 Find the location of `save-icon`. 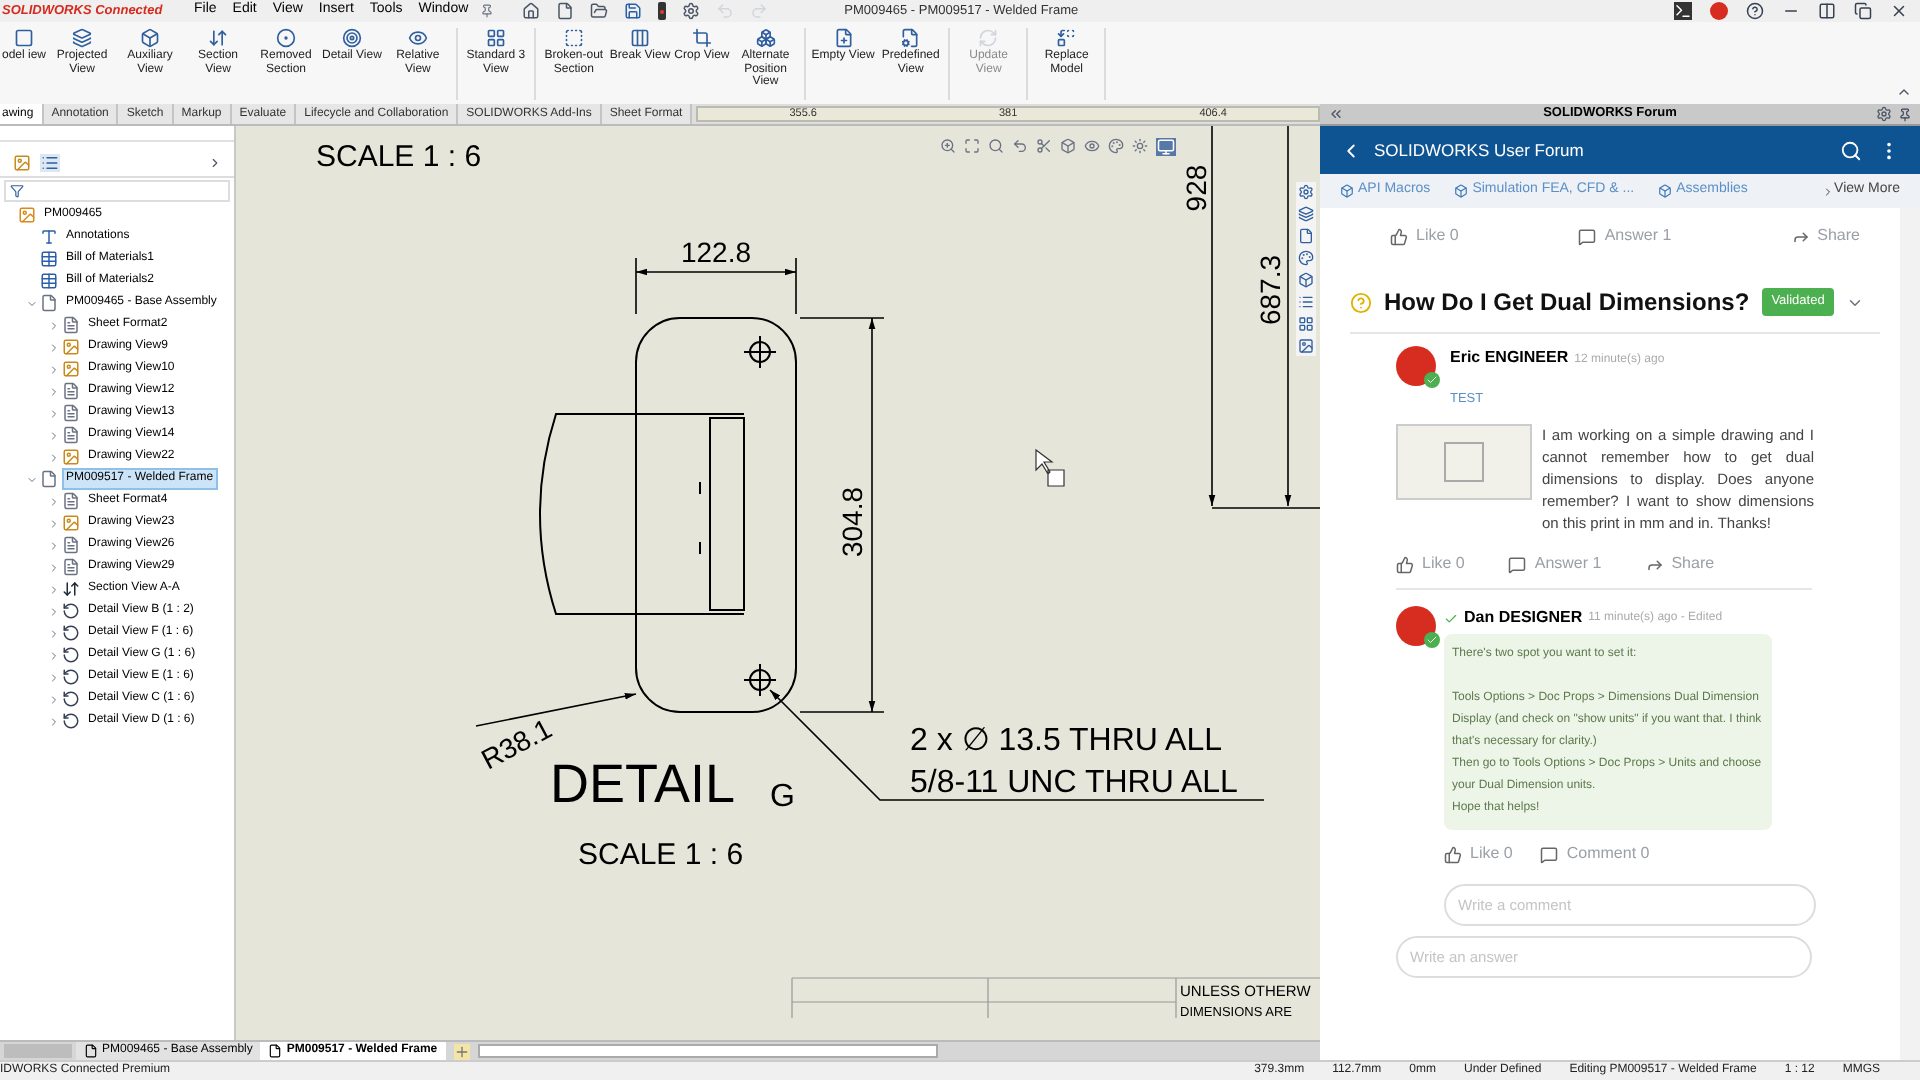

save-icon is located at coordinates (633, 11).